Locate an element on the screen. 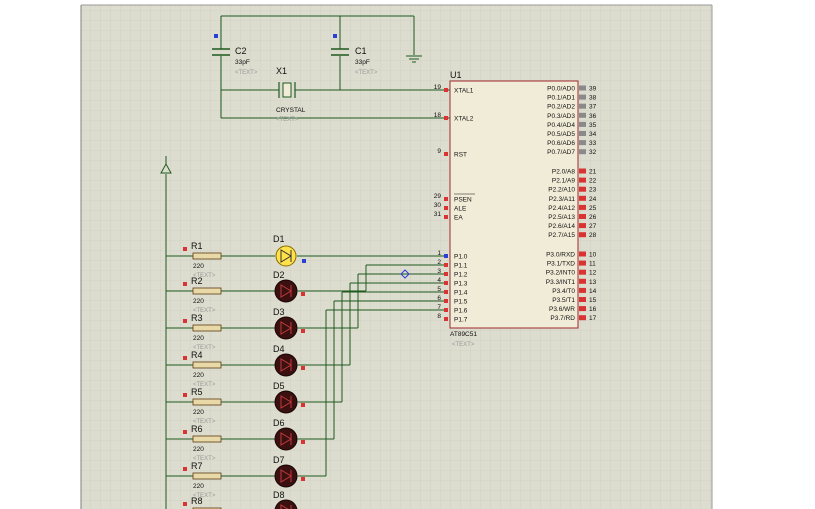 This screenshot has height=509, width=815. mcu-pin-p2-4-a12: P2.4/A12 25 is located at coordinates (572, 208).